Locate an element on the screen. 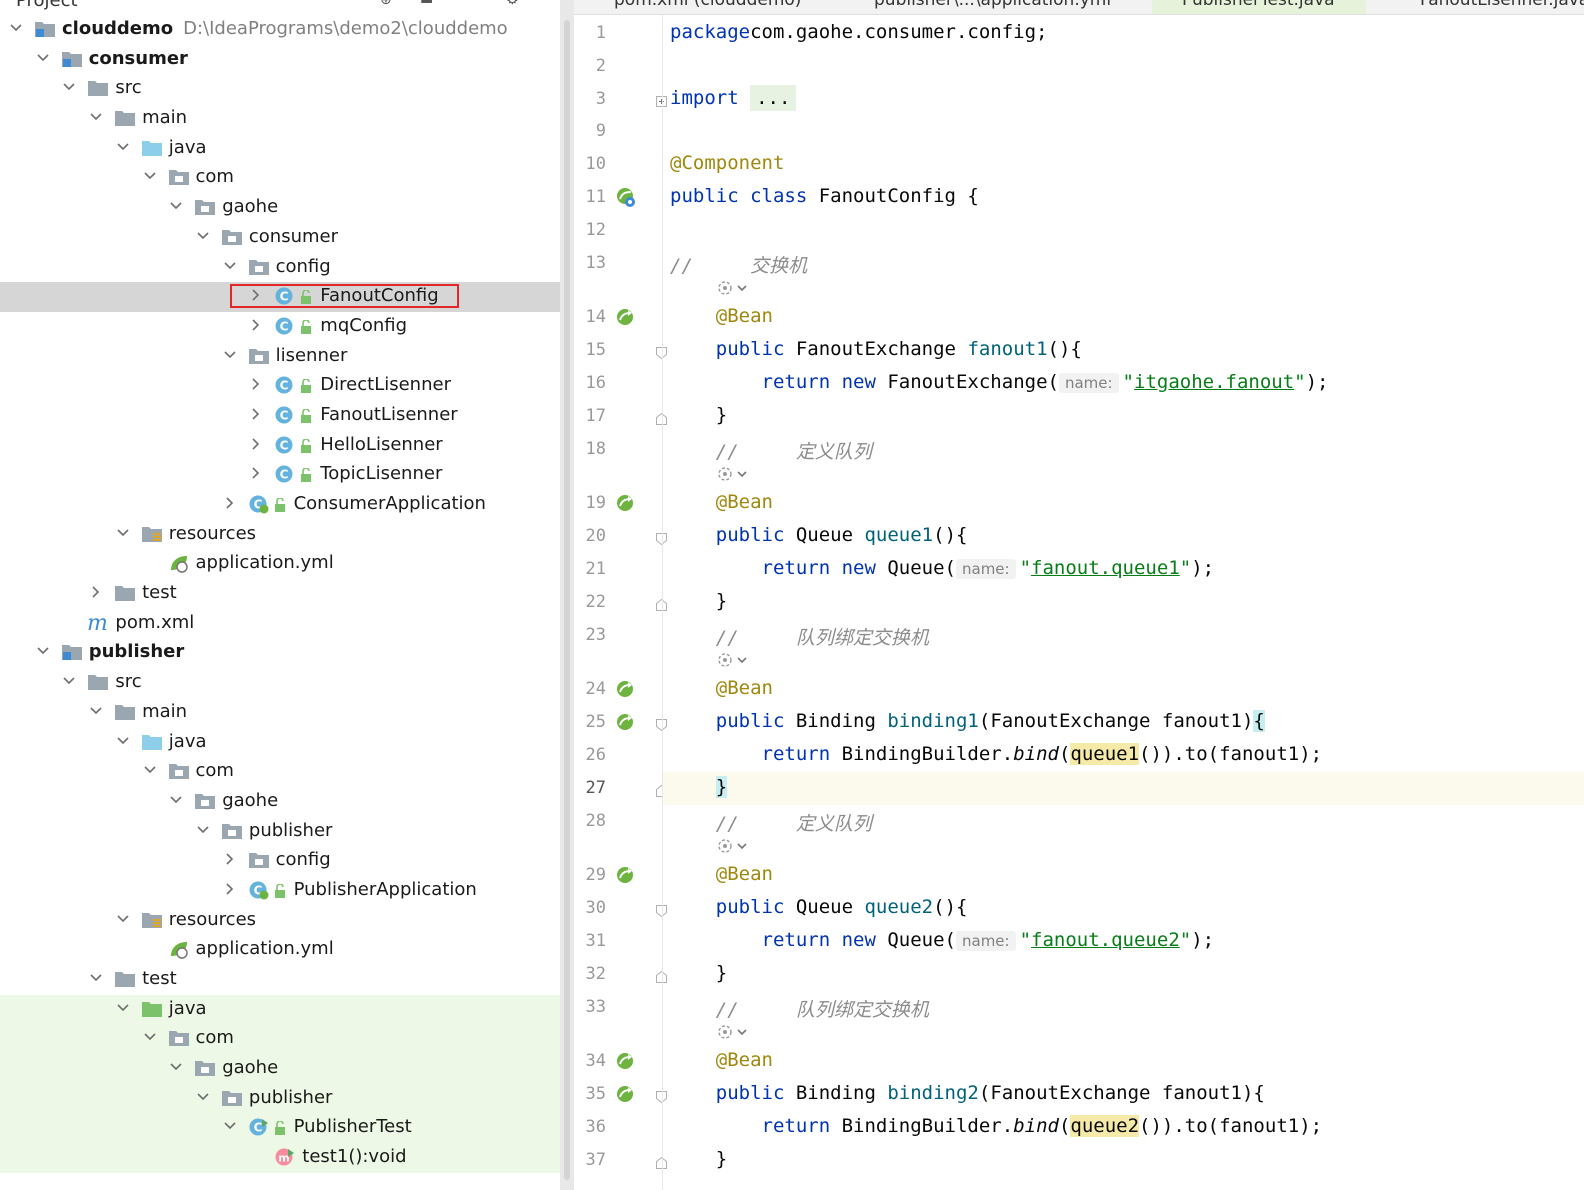 The height and width of the screenshot is (1190, 1584). gear-icon: ⚙ is located at coordinates (514, 4).